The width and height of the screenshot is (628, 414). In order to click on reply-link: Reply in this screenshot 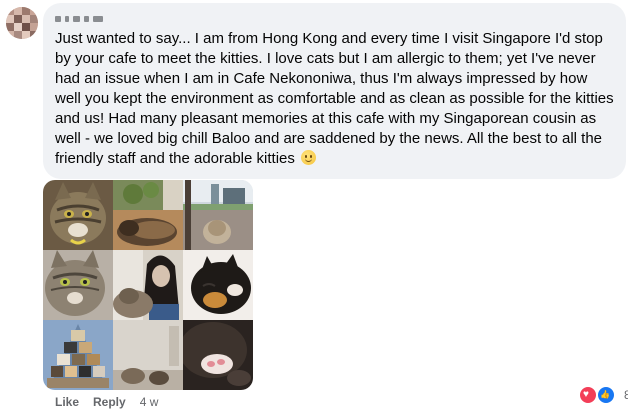, I will do `click(109, 402)`.